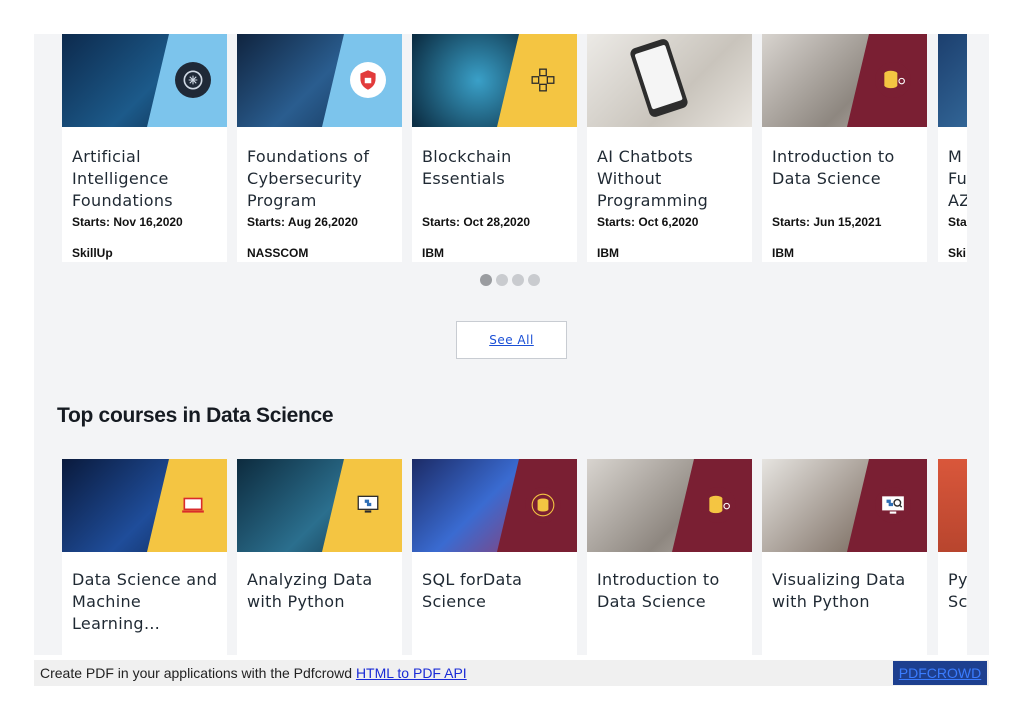  What do you see at coordinates (497, 168) in the screenshot?
I see `course-title: Blockchain Essentials` at bounding box center [497, 168].